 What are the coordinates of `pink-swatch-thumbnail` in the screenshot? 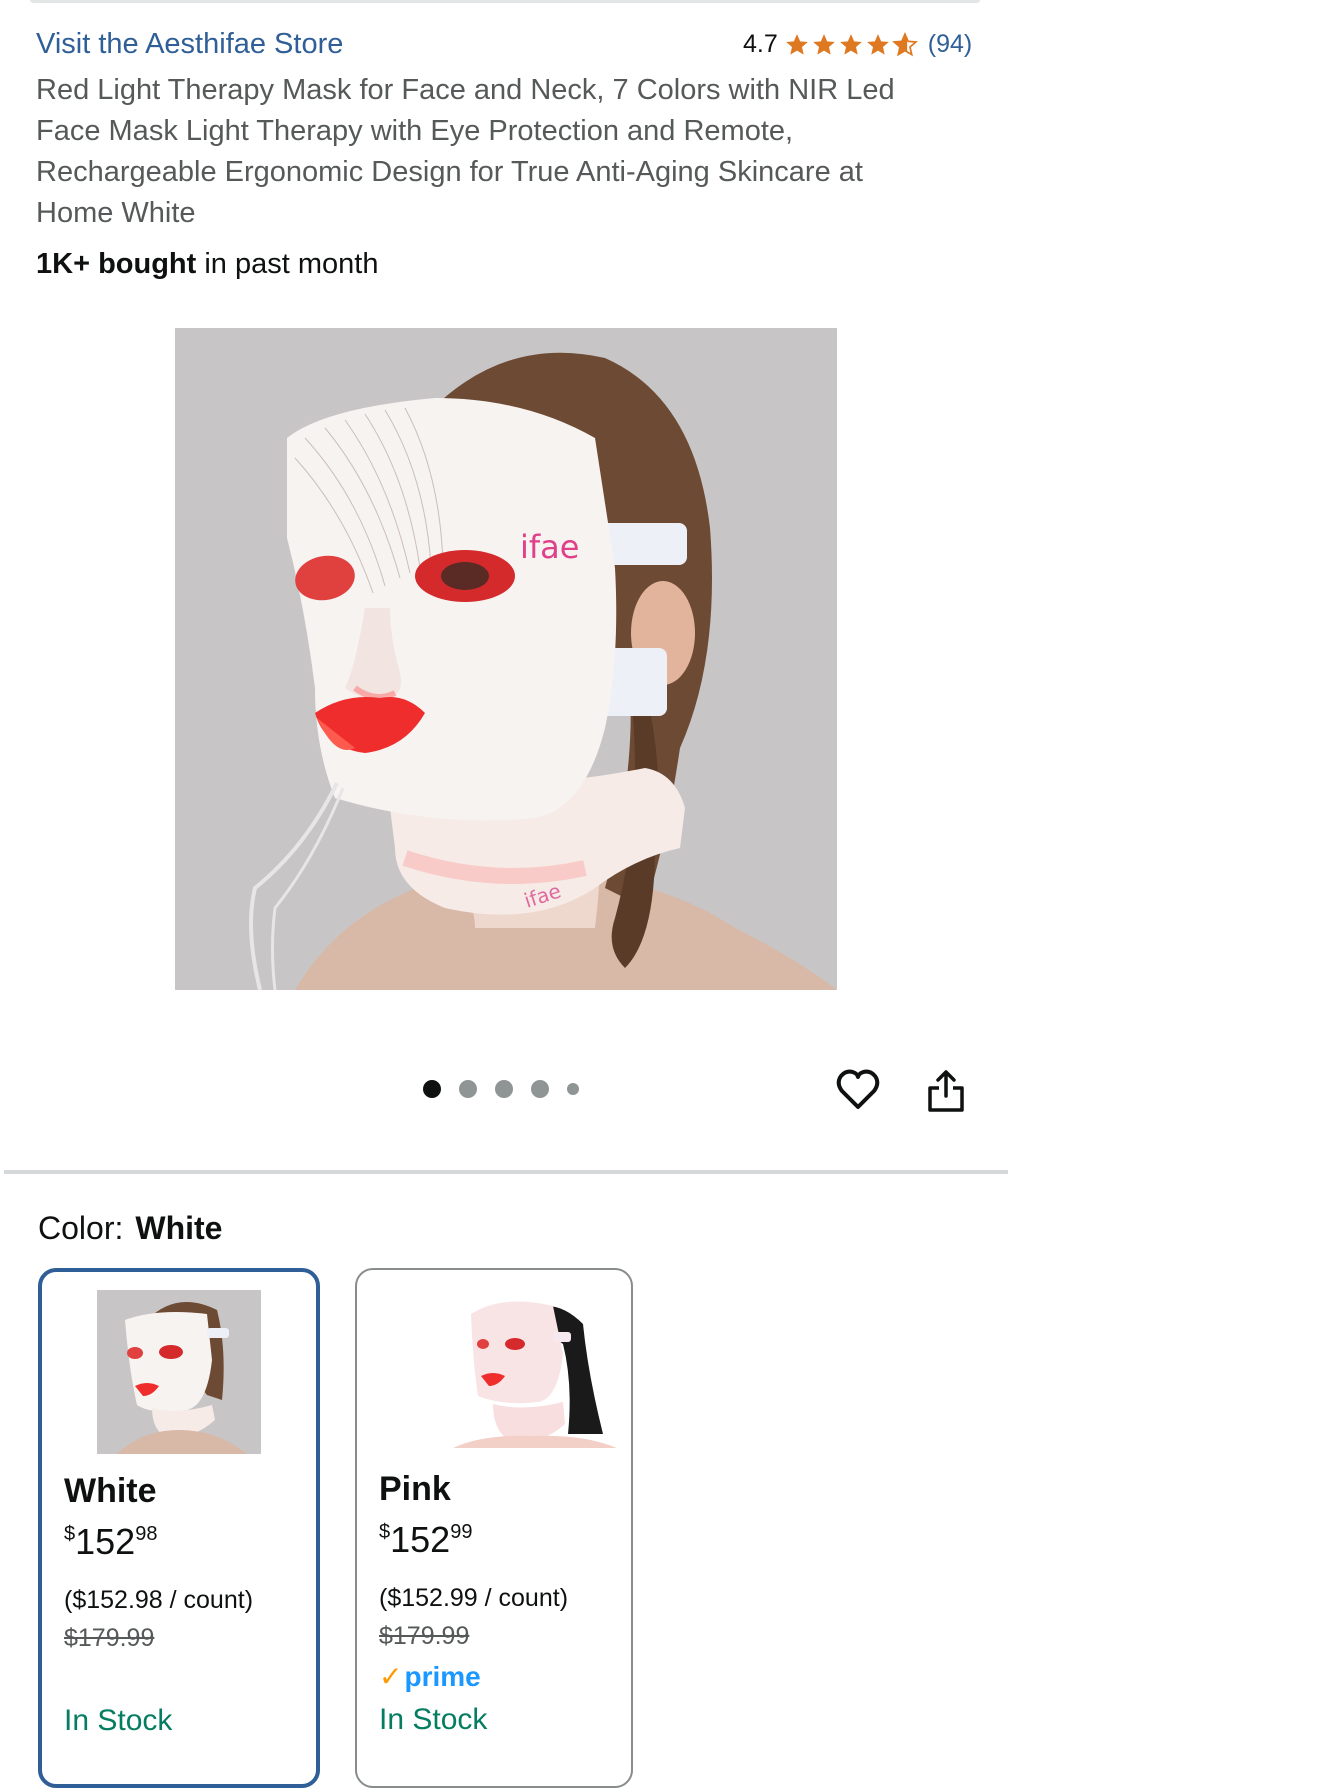 It's located at (535, 1366).